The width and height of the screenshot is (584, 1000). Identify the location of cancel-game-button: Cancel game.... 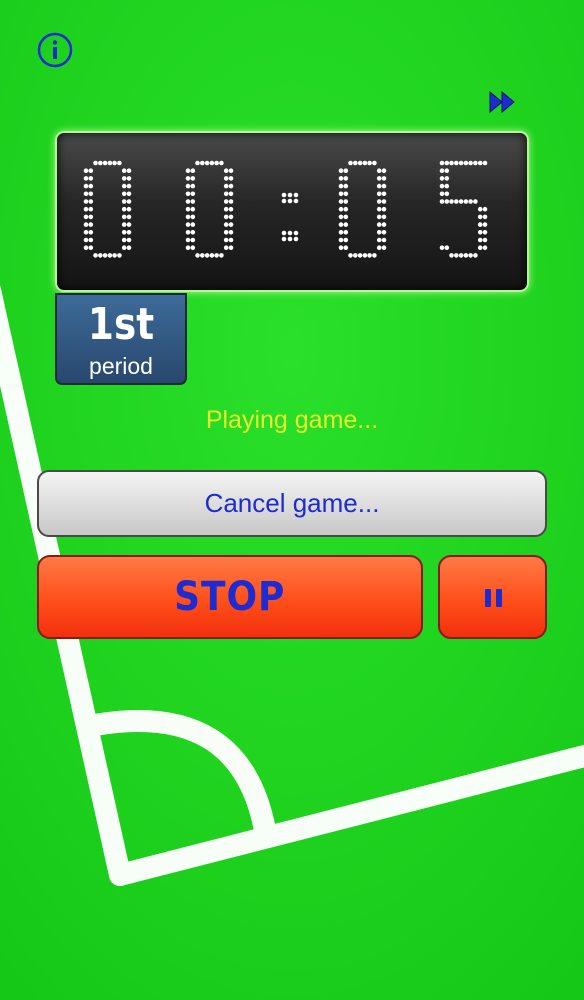
(292, 503).